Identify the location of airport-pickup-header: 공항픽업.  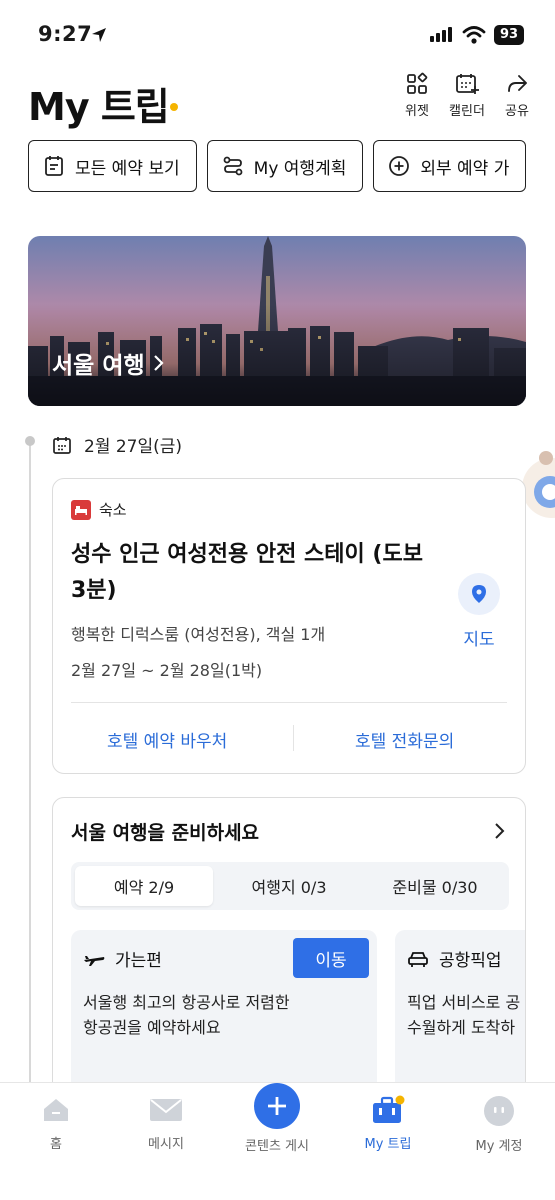
(454, 958).